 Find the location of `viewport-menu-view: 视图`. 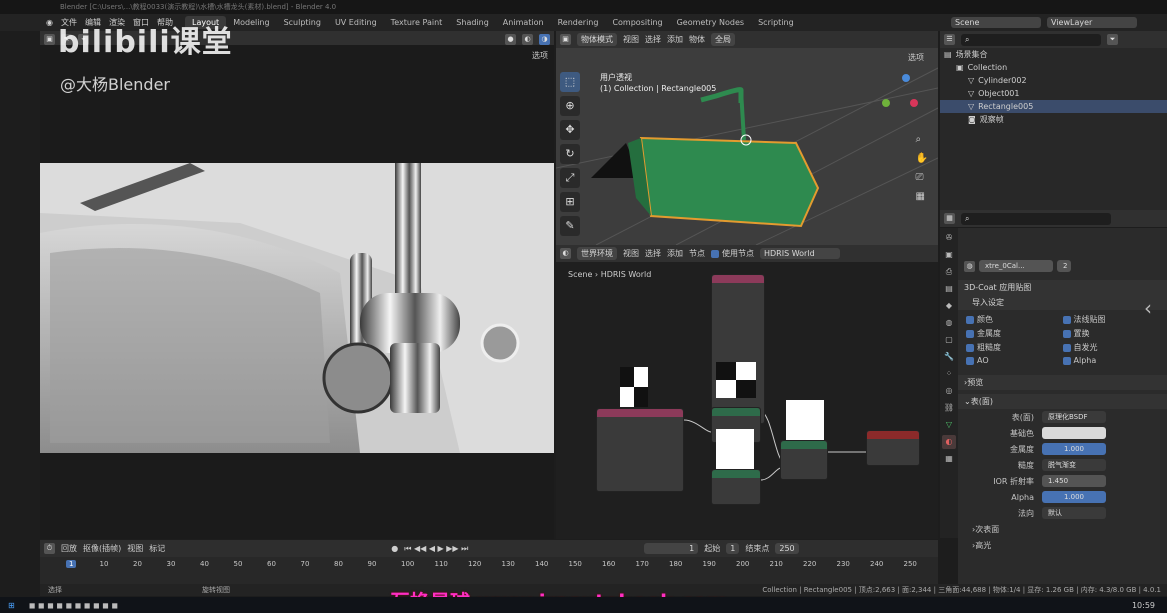

viewport-menu-view: 视图 is located at coordinates (631, 39).